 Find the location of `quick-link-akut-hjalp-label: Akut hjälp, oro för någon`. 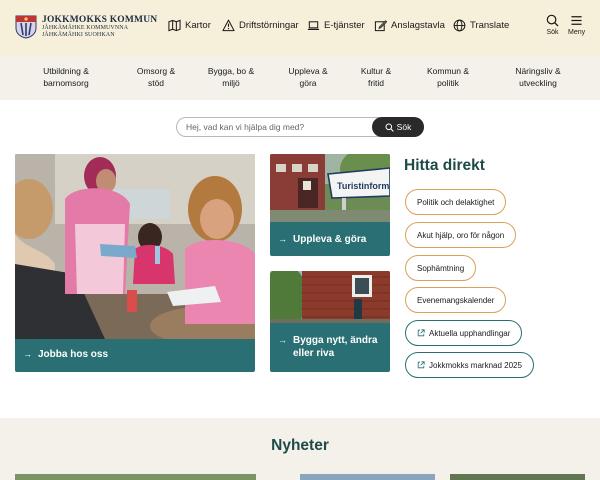

quick-link-akut-hjalp-label: Akut hjälp, oro för någon is located at coordinates (461, 235).